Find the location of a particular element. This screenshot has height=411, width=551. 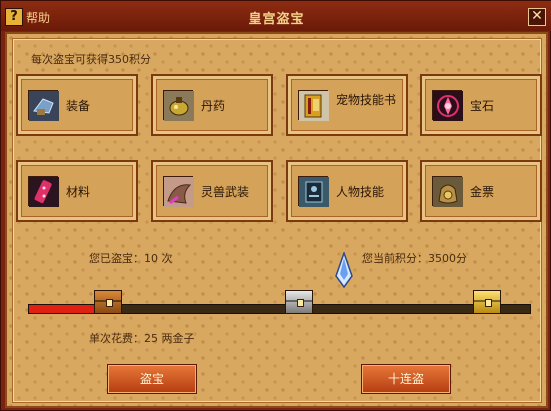

elixir-icon is located at coordinates (178, 105).